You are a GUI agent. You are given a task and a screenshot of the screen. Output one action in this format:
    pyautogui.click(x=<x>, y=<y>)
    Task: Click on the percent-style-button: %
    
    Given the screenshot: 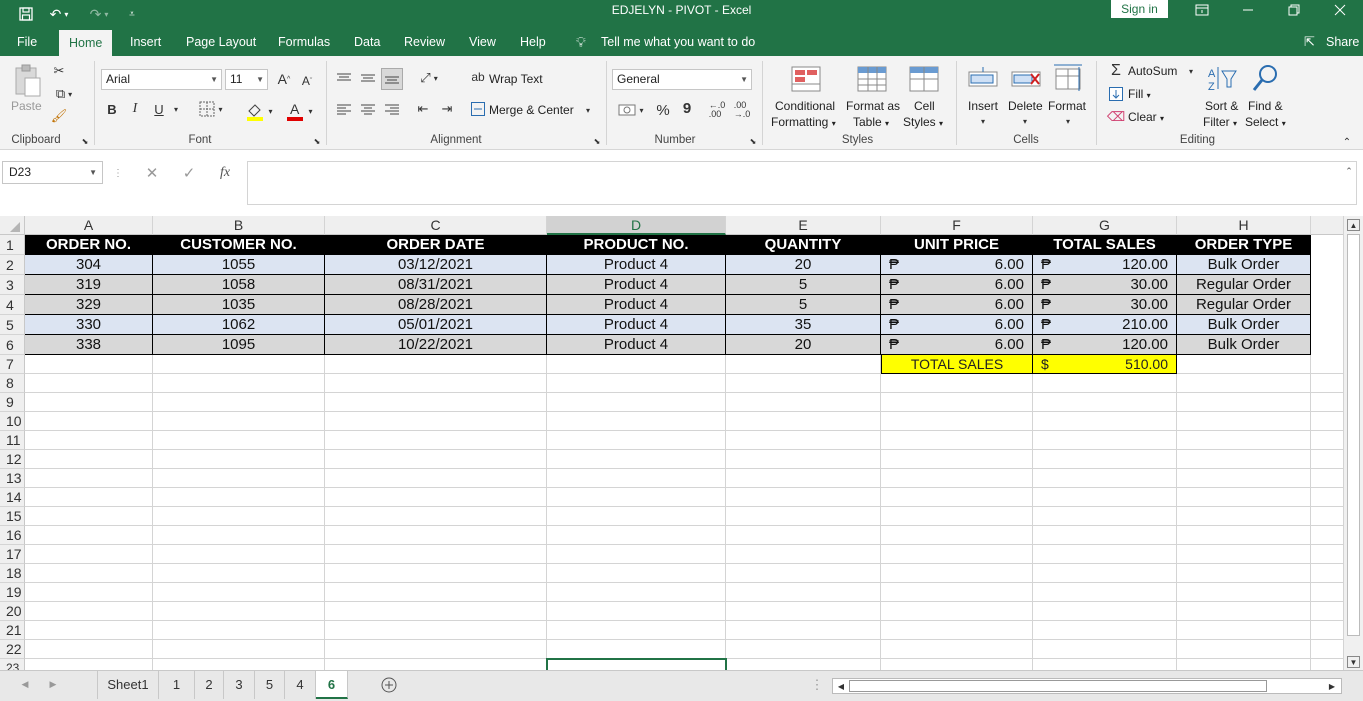 What is the action you would take?
    pyautogui.click(x=663, y=110)
    